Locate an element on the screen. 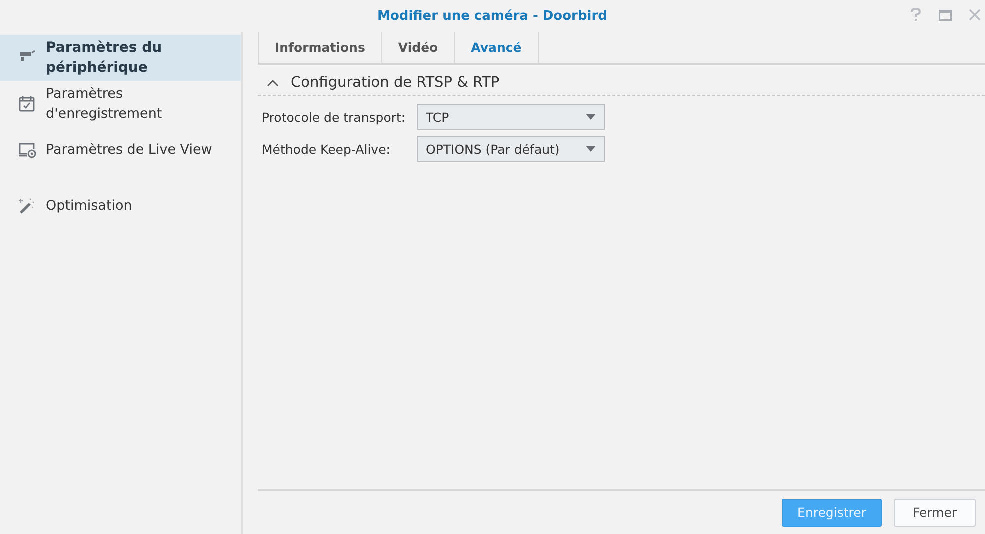 The image size is (985, 534). sidebar-item: Optimisation is located at coordinates (120, 206).